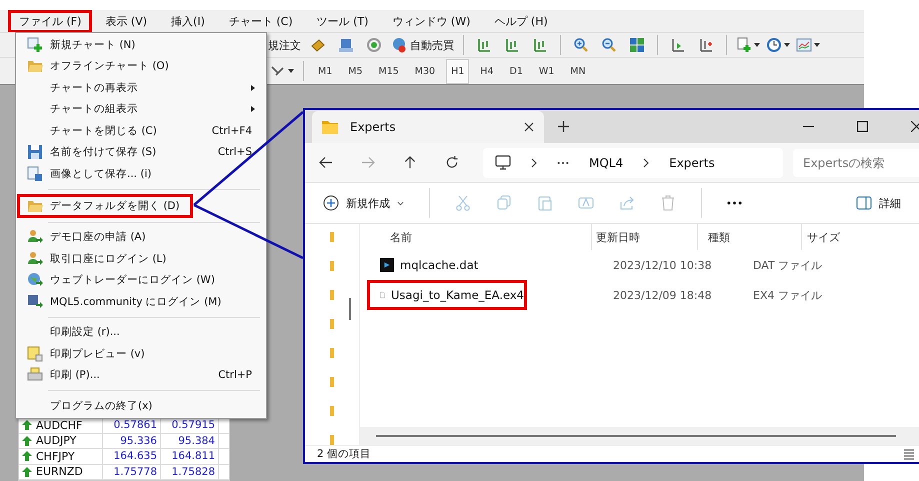  I want to click on new-tab-icon, so click(563, 126).